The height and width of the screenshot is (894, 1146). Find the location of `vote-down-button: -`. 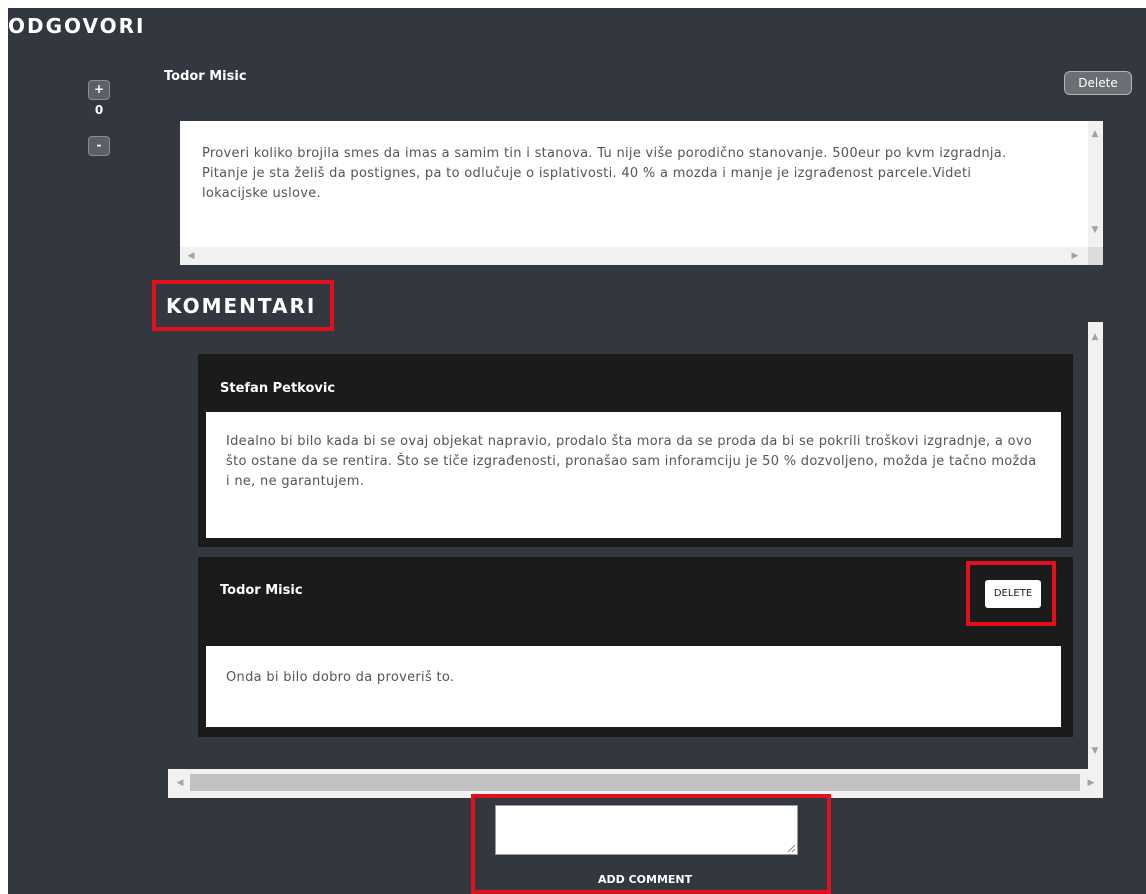

vote-down-button: - is located at coordinates (99, 146).